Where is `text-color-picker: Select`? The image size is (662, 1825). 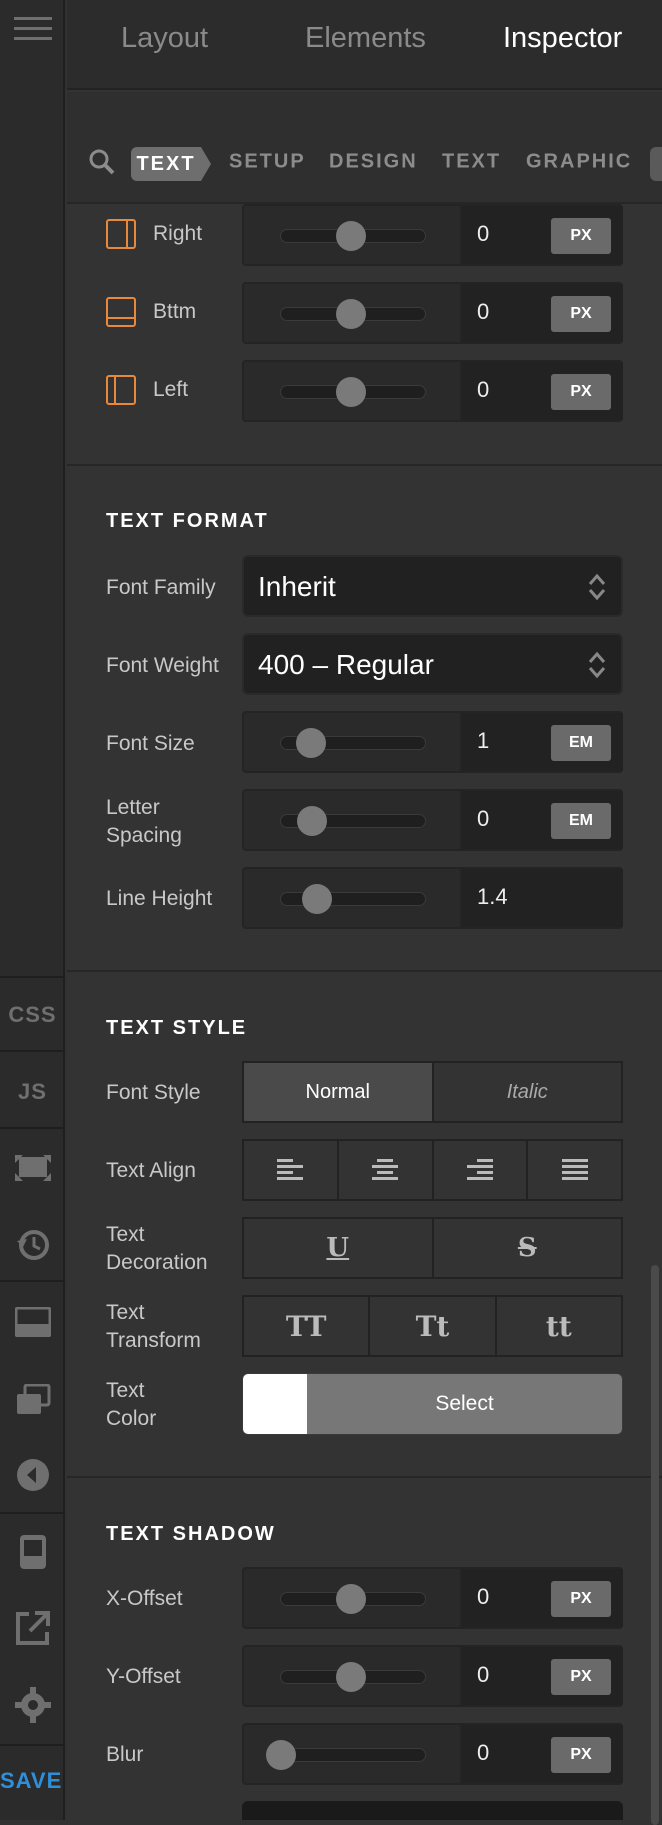
text-color-picker: Select is located at coordinates (432, 1404).